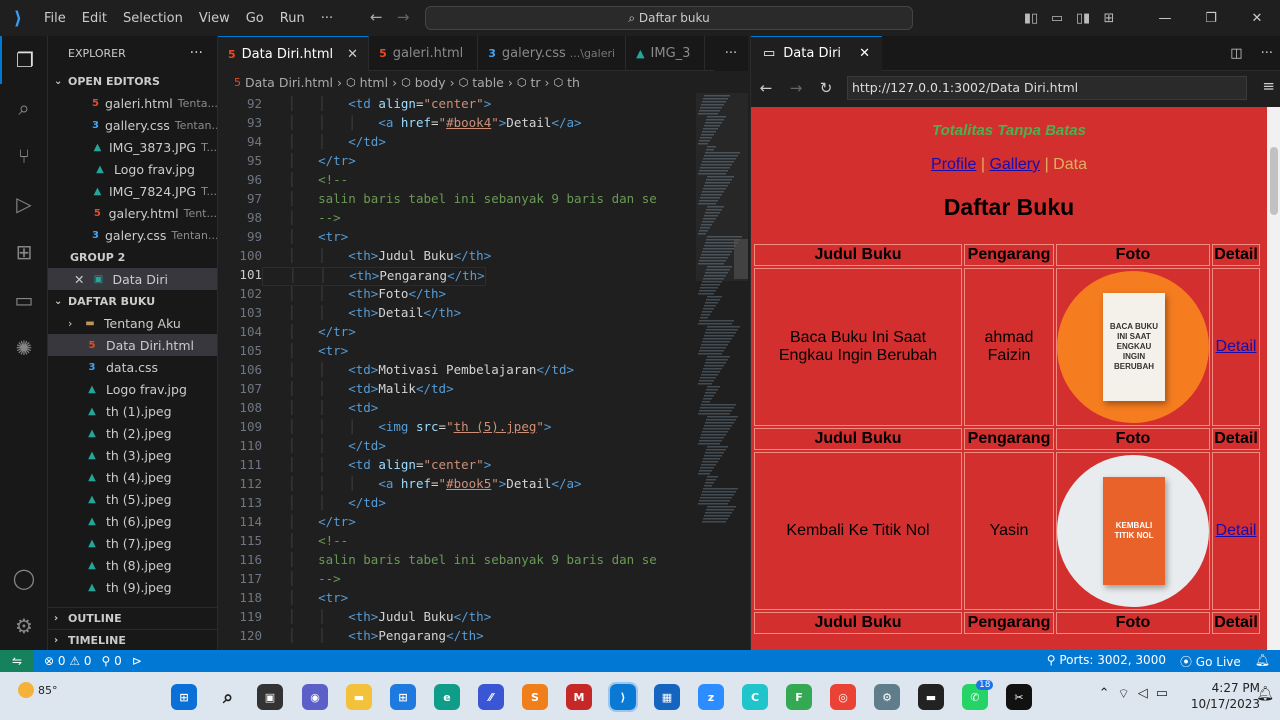  What do you see at coordinates (132, 433) in the screenshot?
I see `file-tree-item: ▲ th (2).jpeg` at bounding box center [132, 433].